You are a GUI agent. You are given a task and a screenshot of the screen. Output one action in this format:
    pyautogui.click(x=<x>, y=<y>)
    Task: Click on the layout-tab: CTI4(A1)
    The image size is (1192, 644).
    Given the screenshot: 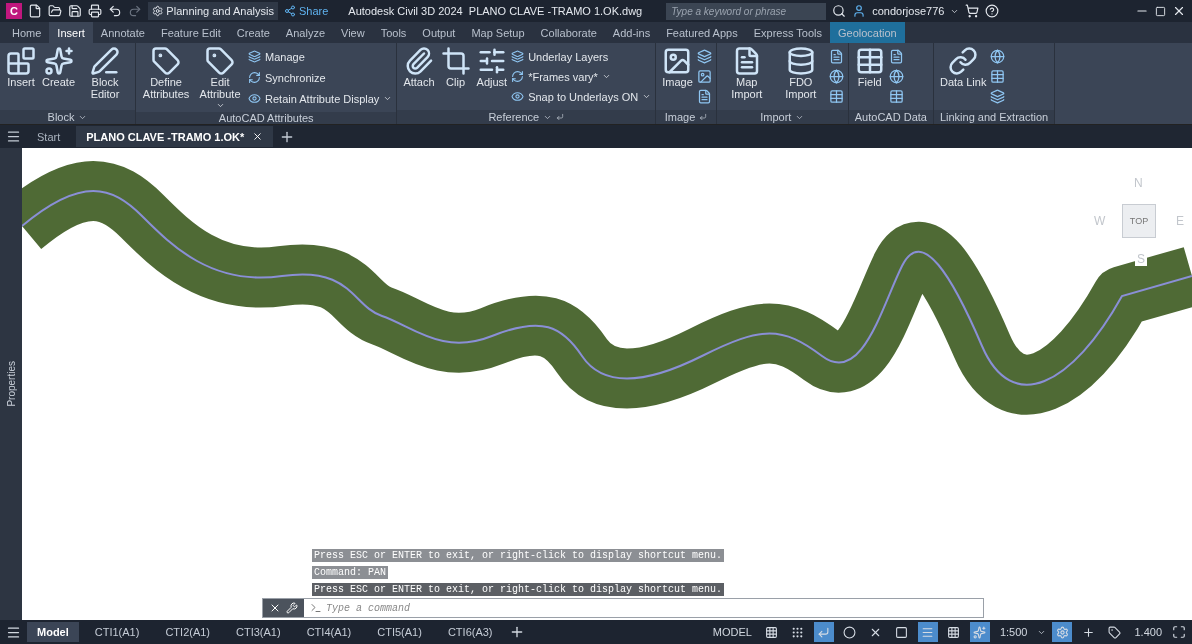 What is the action you would take?
    pyautogui.click(x=329, y=632)
    